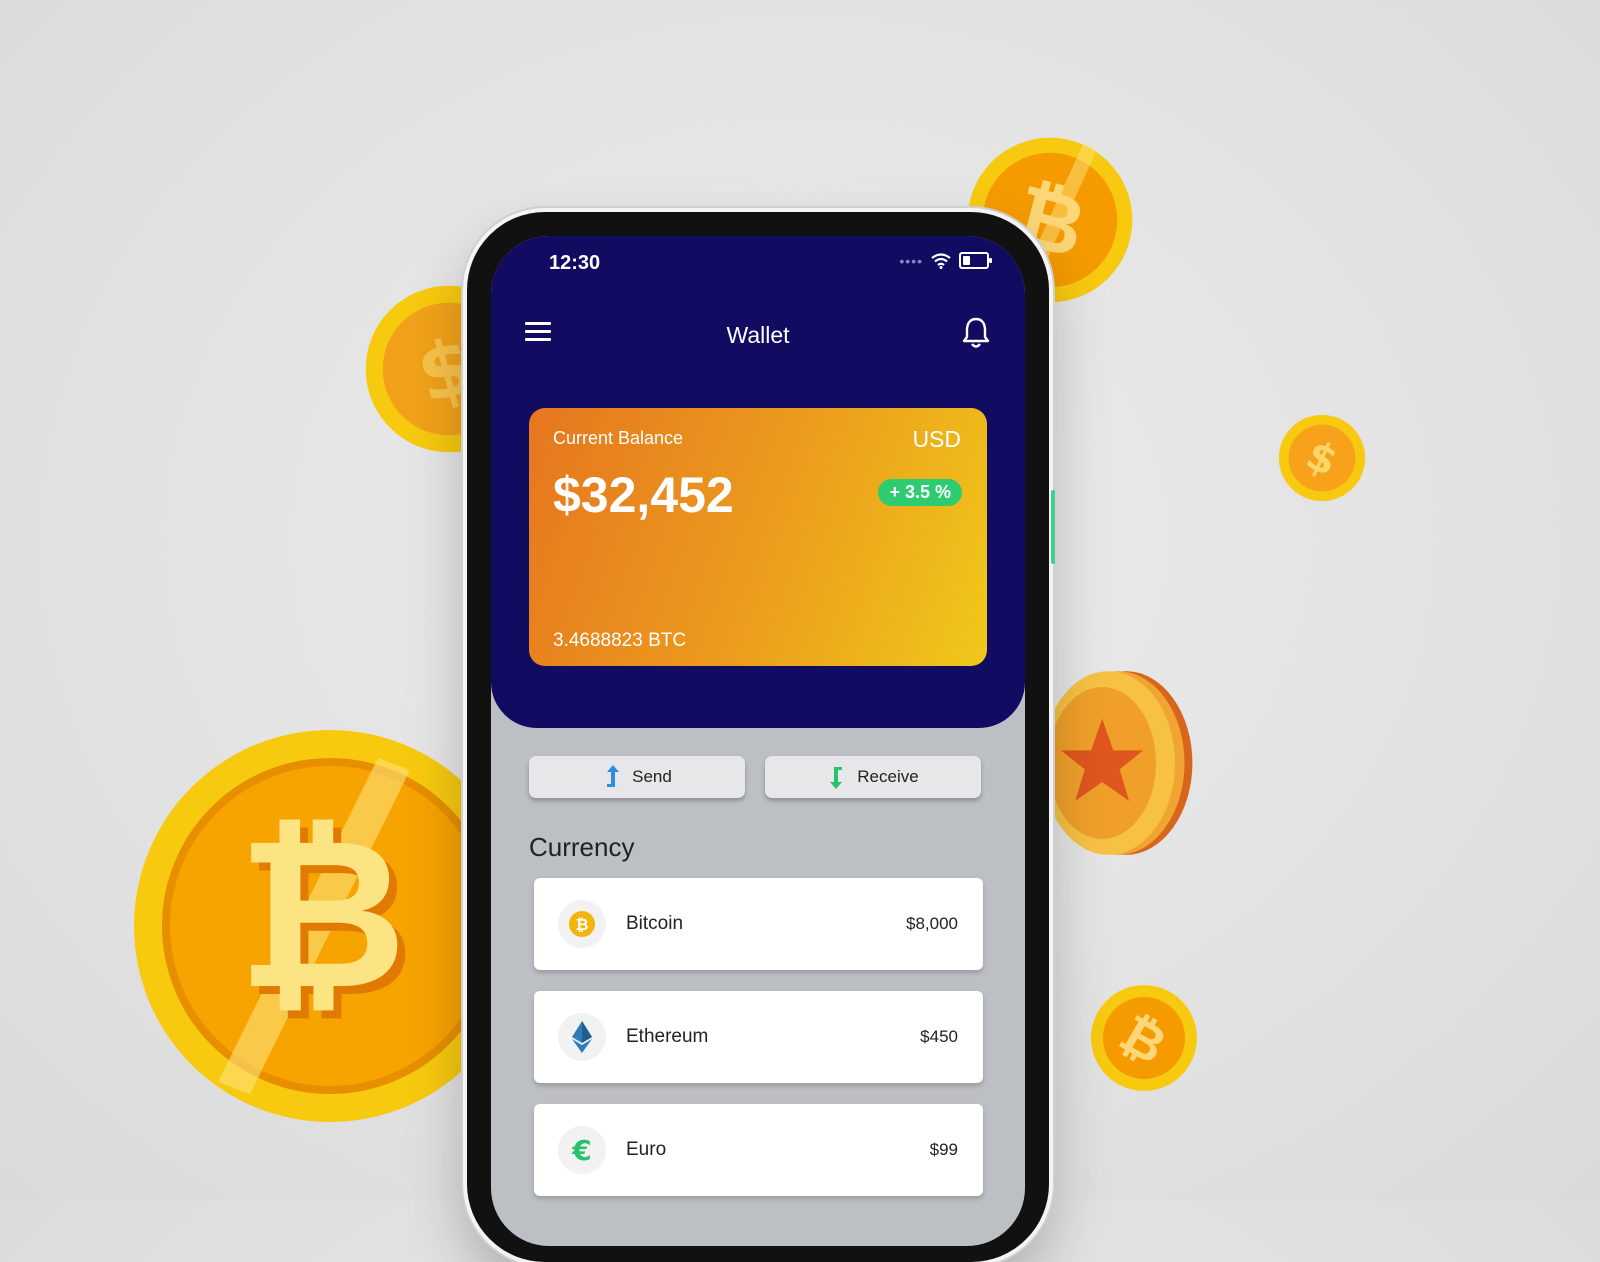 The image size is (1600, 1262). What do you see at coordinates (941, 260) in the screenshot?
I see `wifi-icon` at bounding box center [941, 260].